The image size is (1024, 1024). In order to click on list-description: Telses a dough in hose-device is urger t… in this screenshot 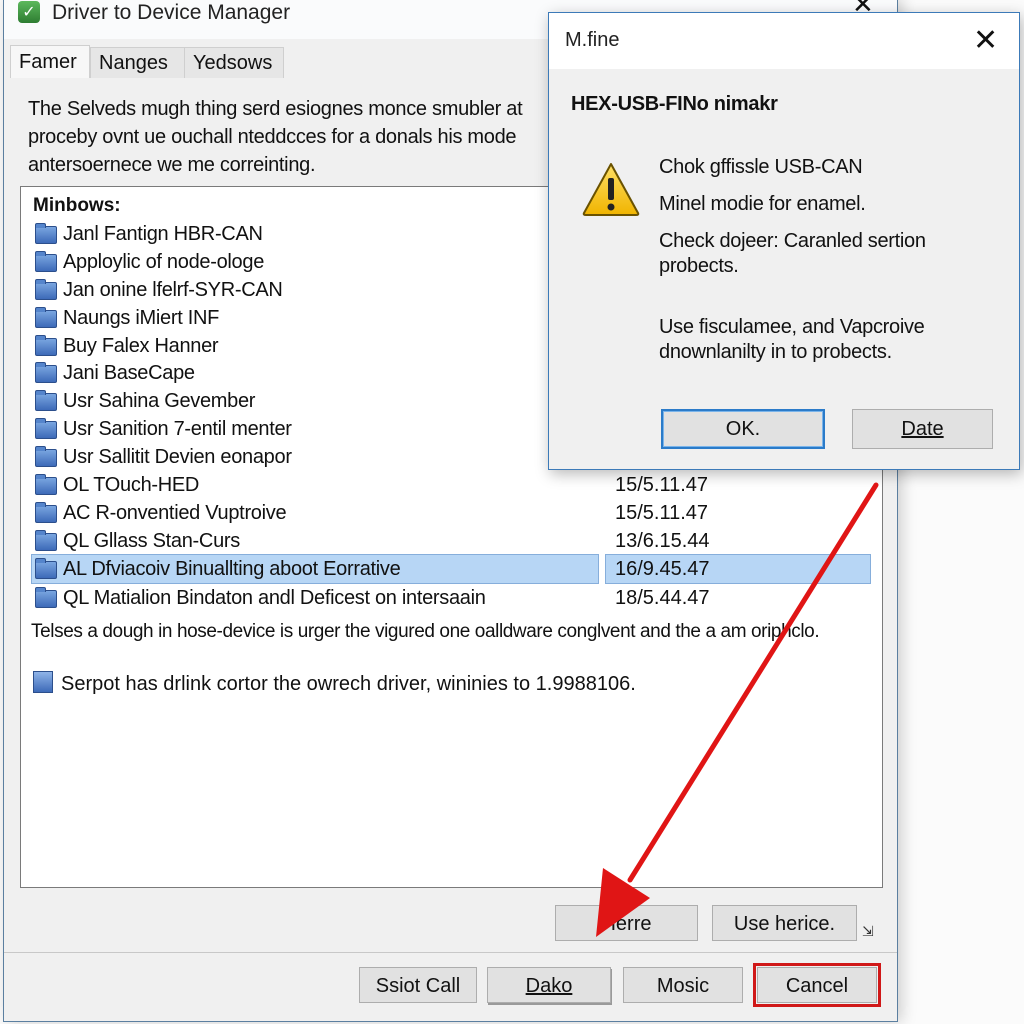, I will do `click(425, 631)`.